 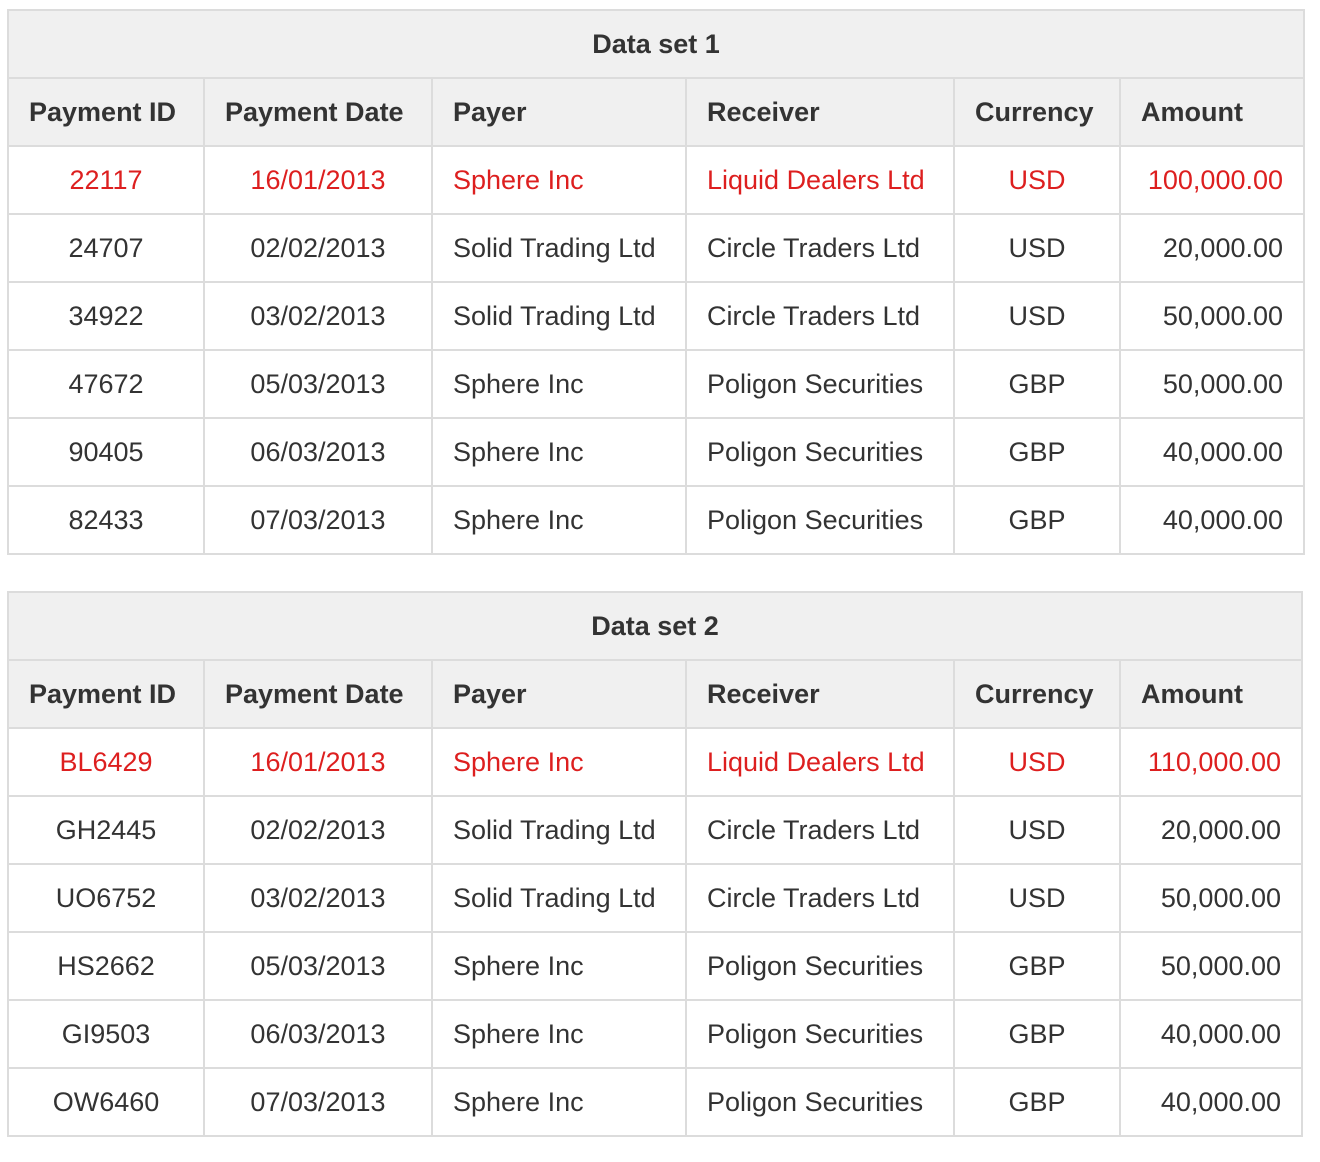 I want to click on table-title: Data set 2, so click(x=655, y=626).